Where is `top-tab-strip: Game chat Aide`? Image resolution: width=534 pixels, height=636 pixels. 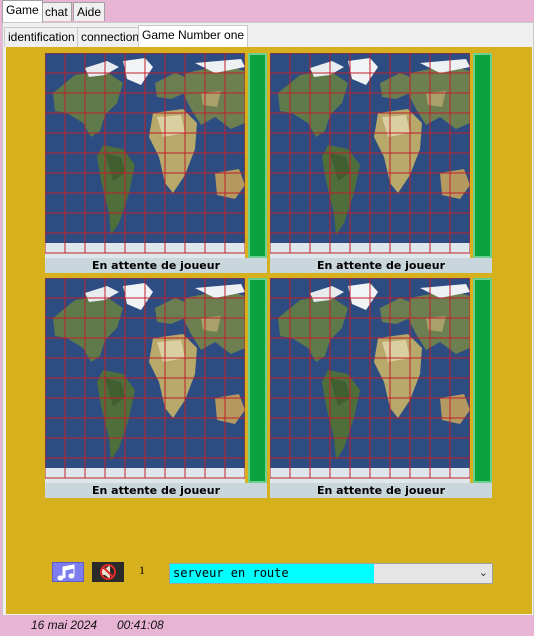
top-tab-strip: Game chat Aide is located at coordinates (267, 11).